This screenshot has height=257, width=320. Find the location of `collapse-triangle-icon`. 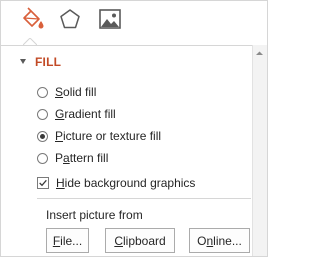

collapse-triangle-icon is located at coordinates (23, 61).